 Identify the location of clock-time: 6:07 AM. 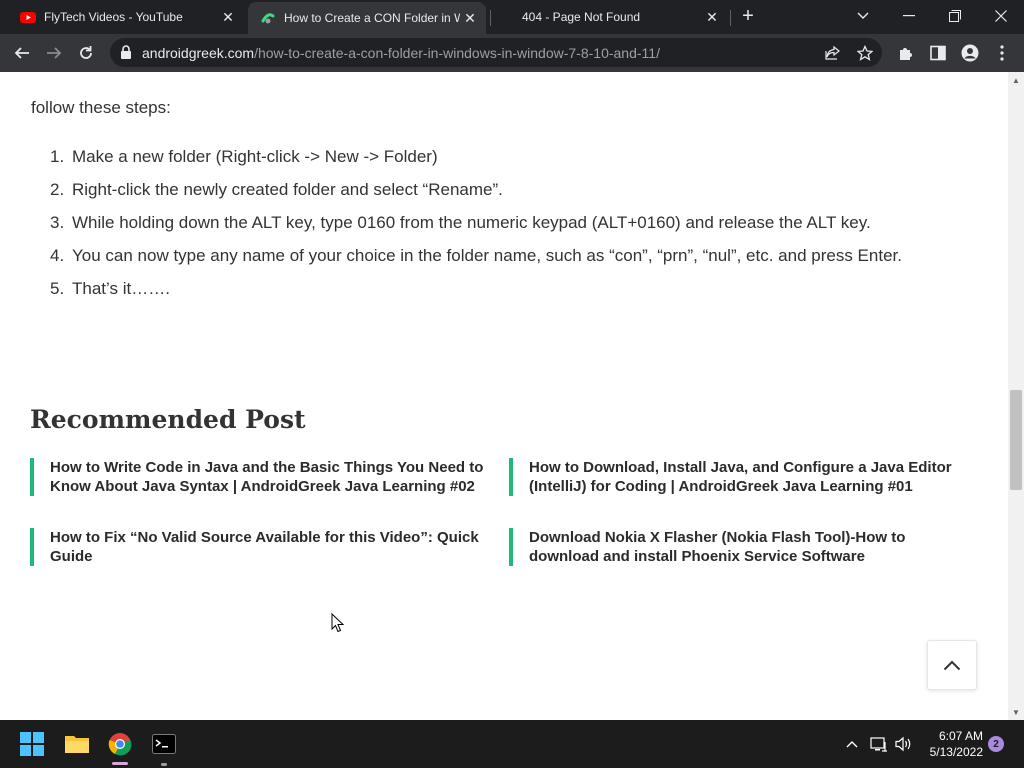
(960, 736).